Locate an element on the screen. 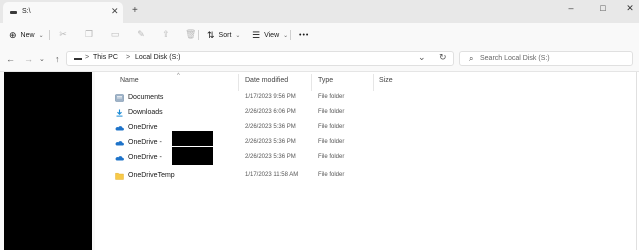  new-label: New is located at coordinates (27, 35).